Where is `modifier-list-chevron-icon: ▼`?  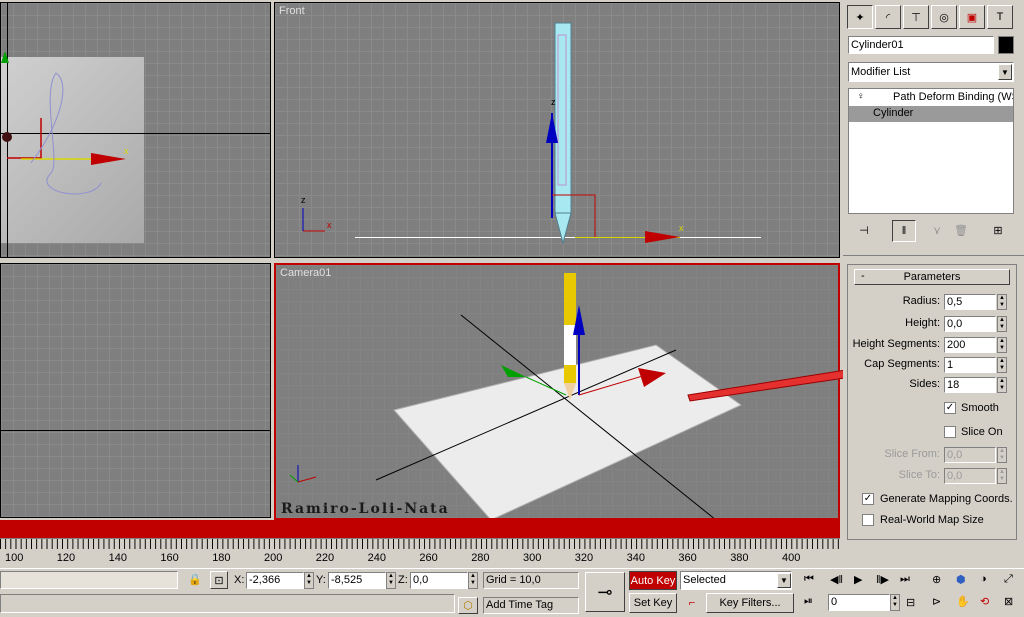
modifier-list-chevron-icon: ▼ is located at coordinates (1005, 72).